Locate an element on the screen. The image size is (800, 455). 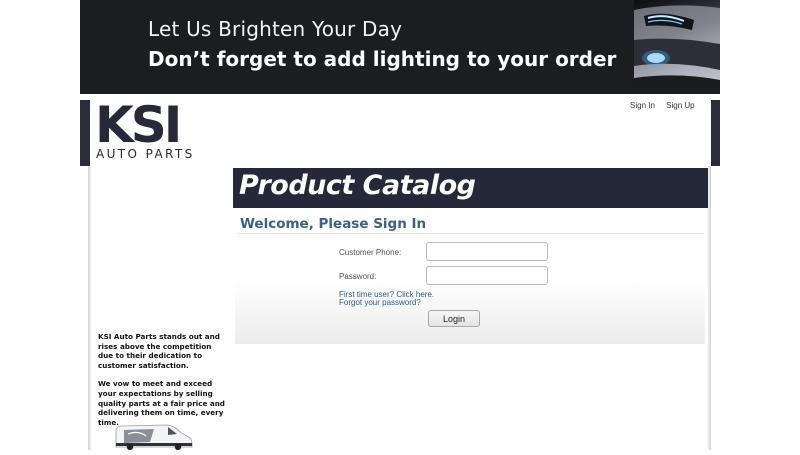
password-label: Password: is located at coordinates (358, 276).